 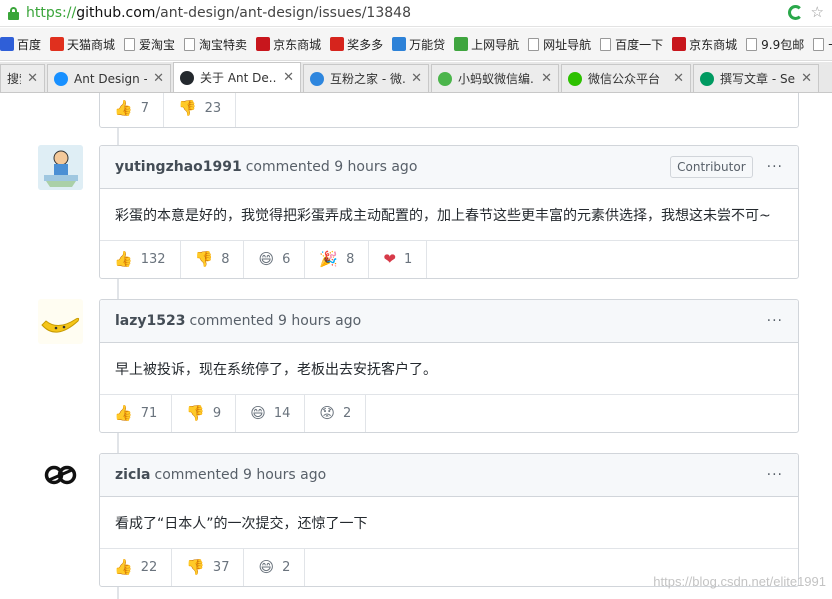 I want to click on comment-author: zicla, so click(x=133, y=475).